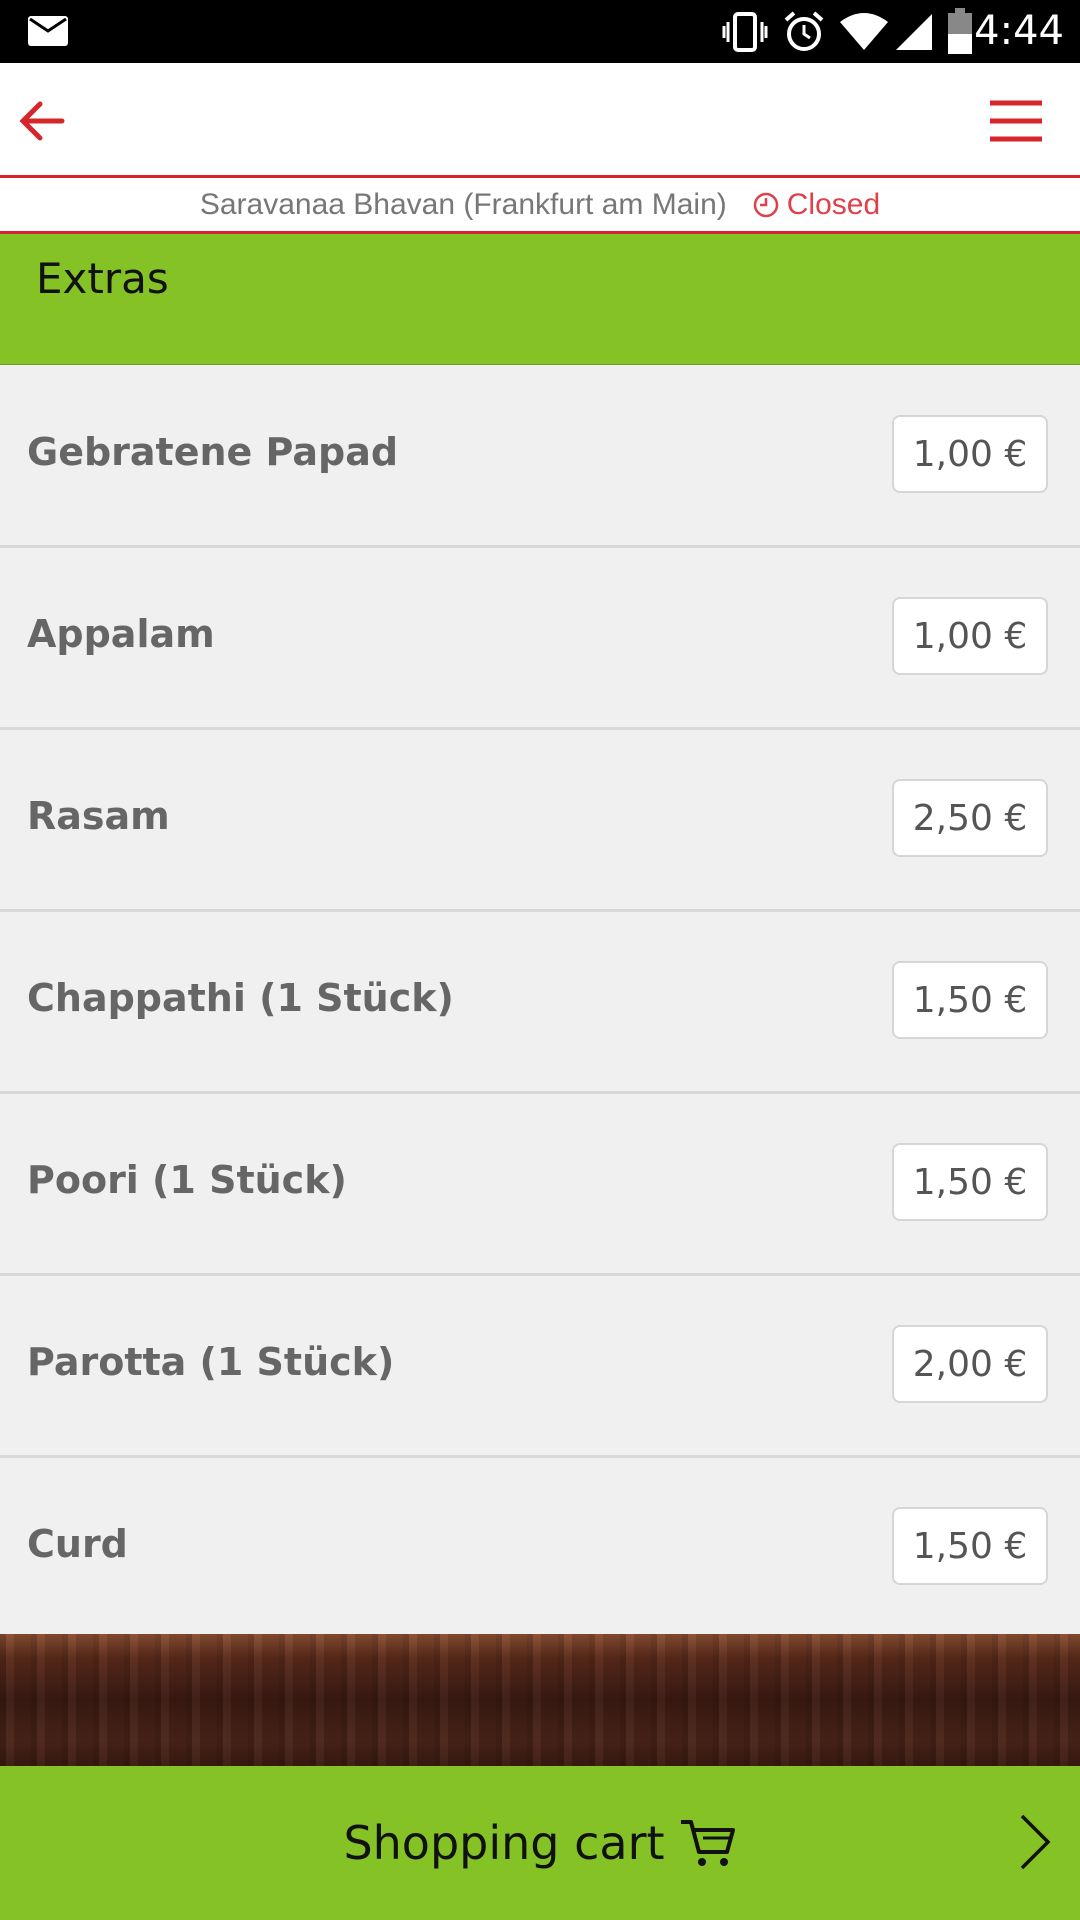  I want to click on menu-item-name: Poori (1 Stück), so click(187, 1180).